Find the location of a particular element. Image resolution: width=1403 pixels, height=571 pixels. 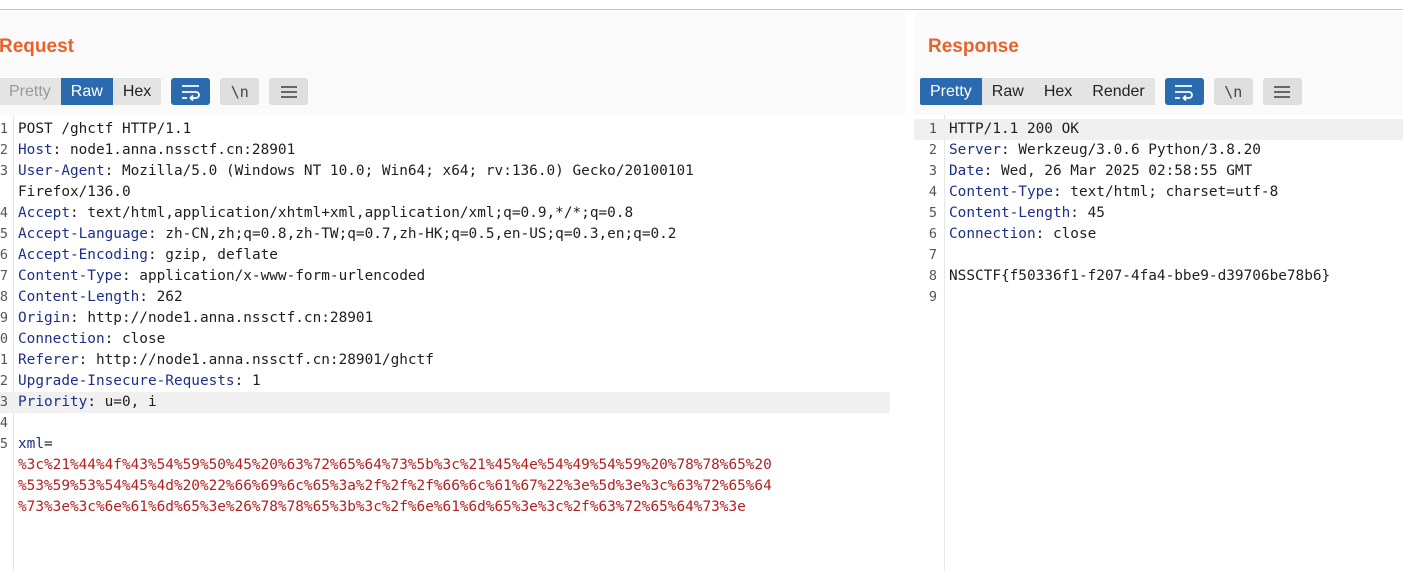

request-view-tabs: Pretty Raw Hex is located at coordinates (81, 91).